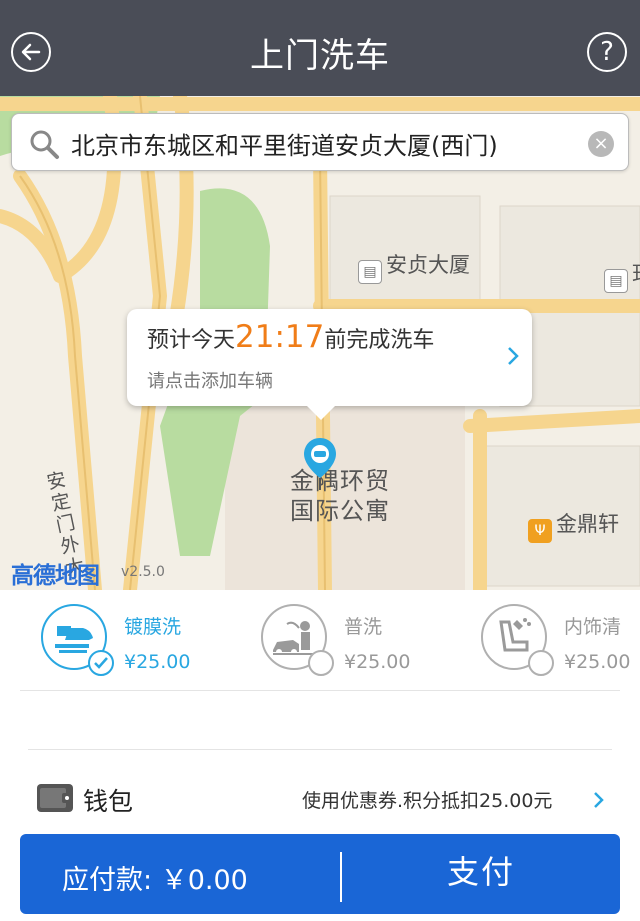 Image resolution: width=640 pixels, height=921 pixels. I want to click on selected-check-icon, so click(101, 663).